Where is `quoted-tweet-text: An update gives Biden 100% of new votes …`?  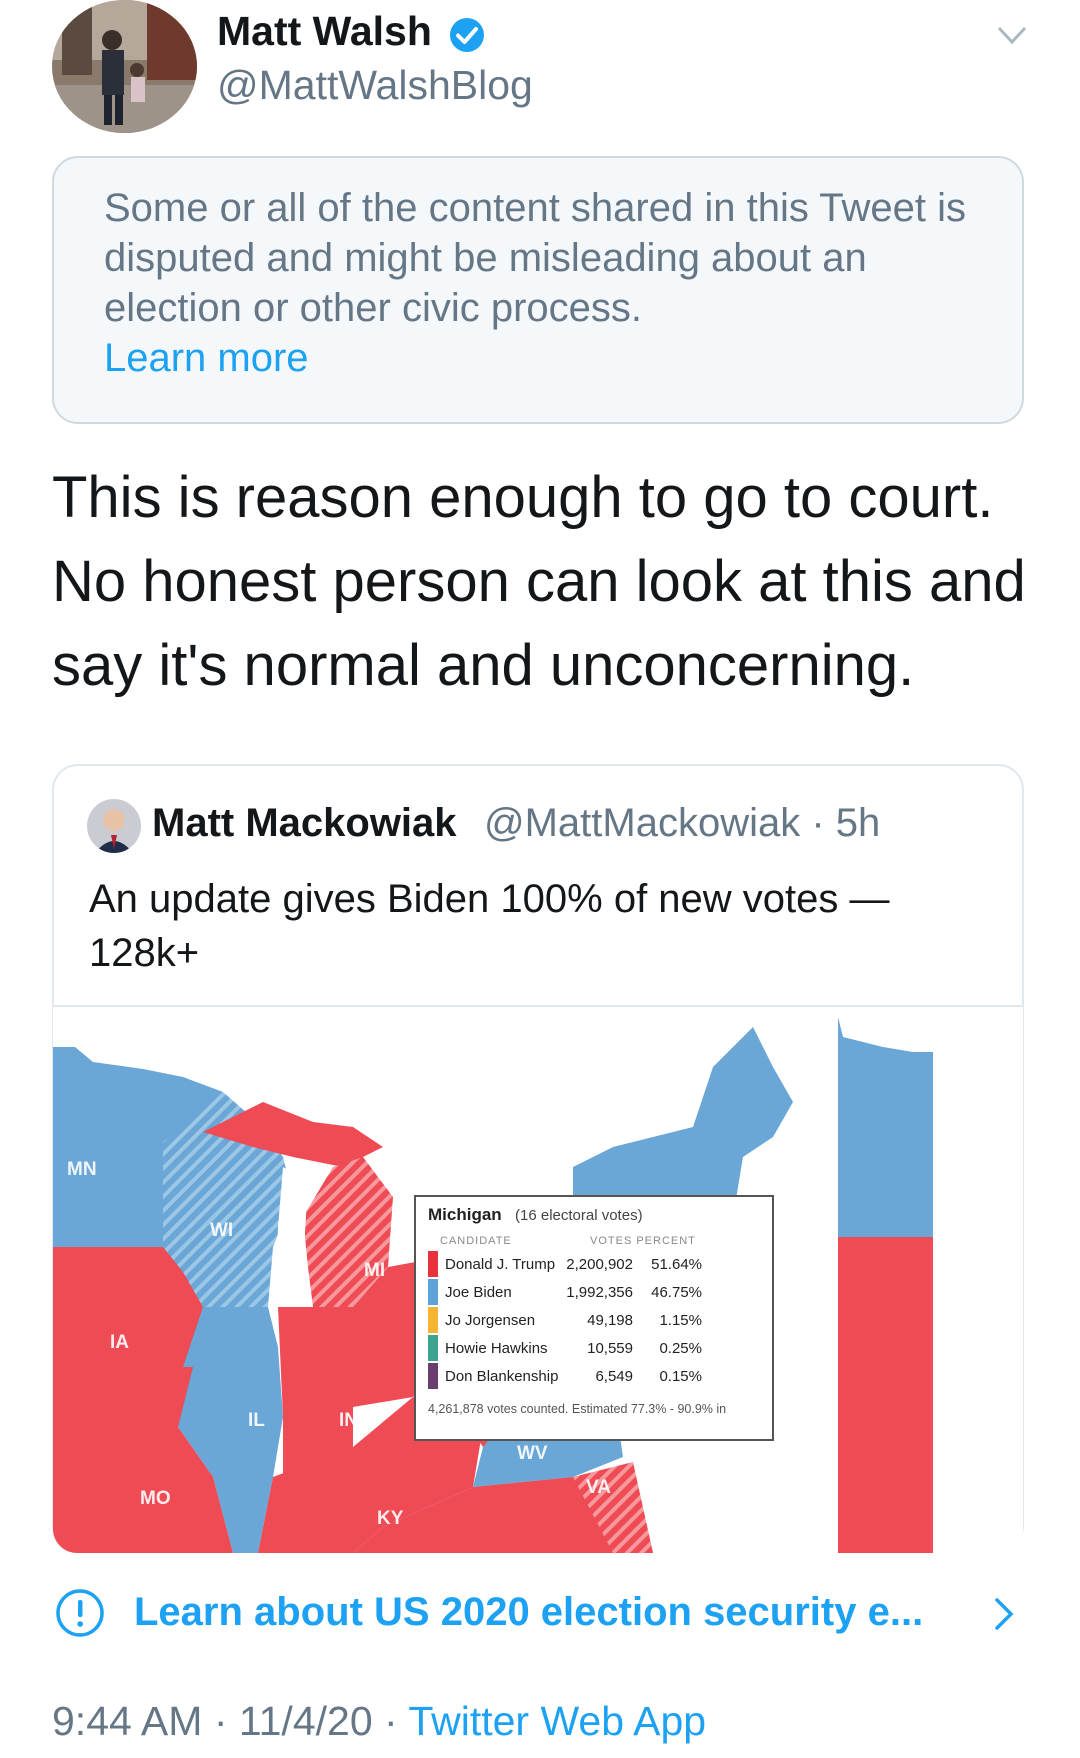
quoted-tweet-text: An update gives Biden 100% of new votes … is located at coordinates (489, 926).